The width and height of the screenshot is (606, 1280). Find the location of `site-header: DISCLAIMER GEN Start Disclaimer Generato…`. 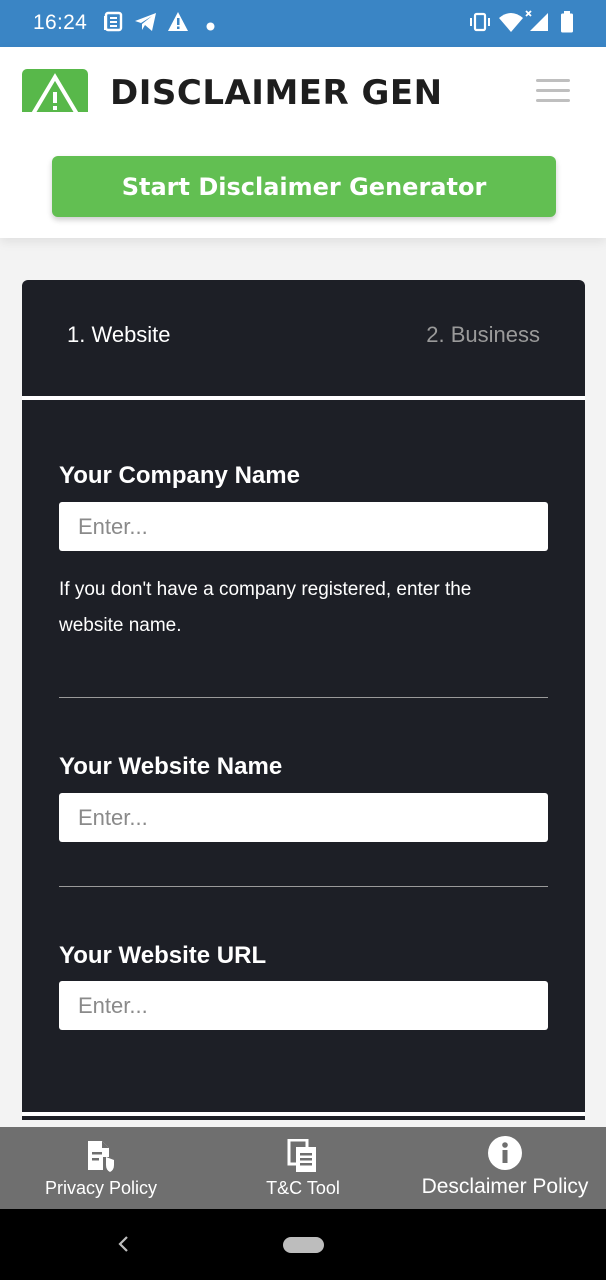

site-header: DISCLAIMER GEN Start Disclaimer Generato… is located at coordinates (303, 142).